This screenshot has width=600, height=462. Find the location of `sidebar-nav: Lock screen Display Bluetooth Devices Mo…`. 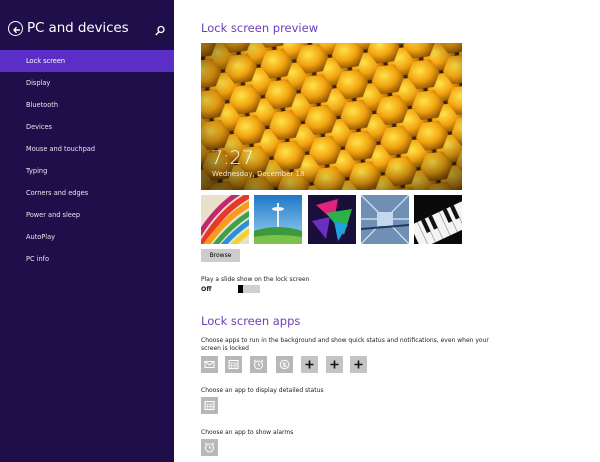

sidebar-nav: Lock screen Display Bluetooth Devices Mo… is located at coordinates (87, 160).